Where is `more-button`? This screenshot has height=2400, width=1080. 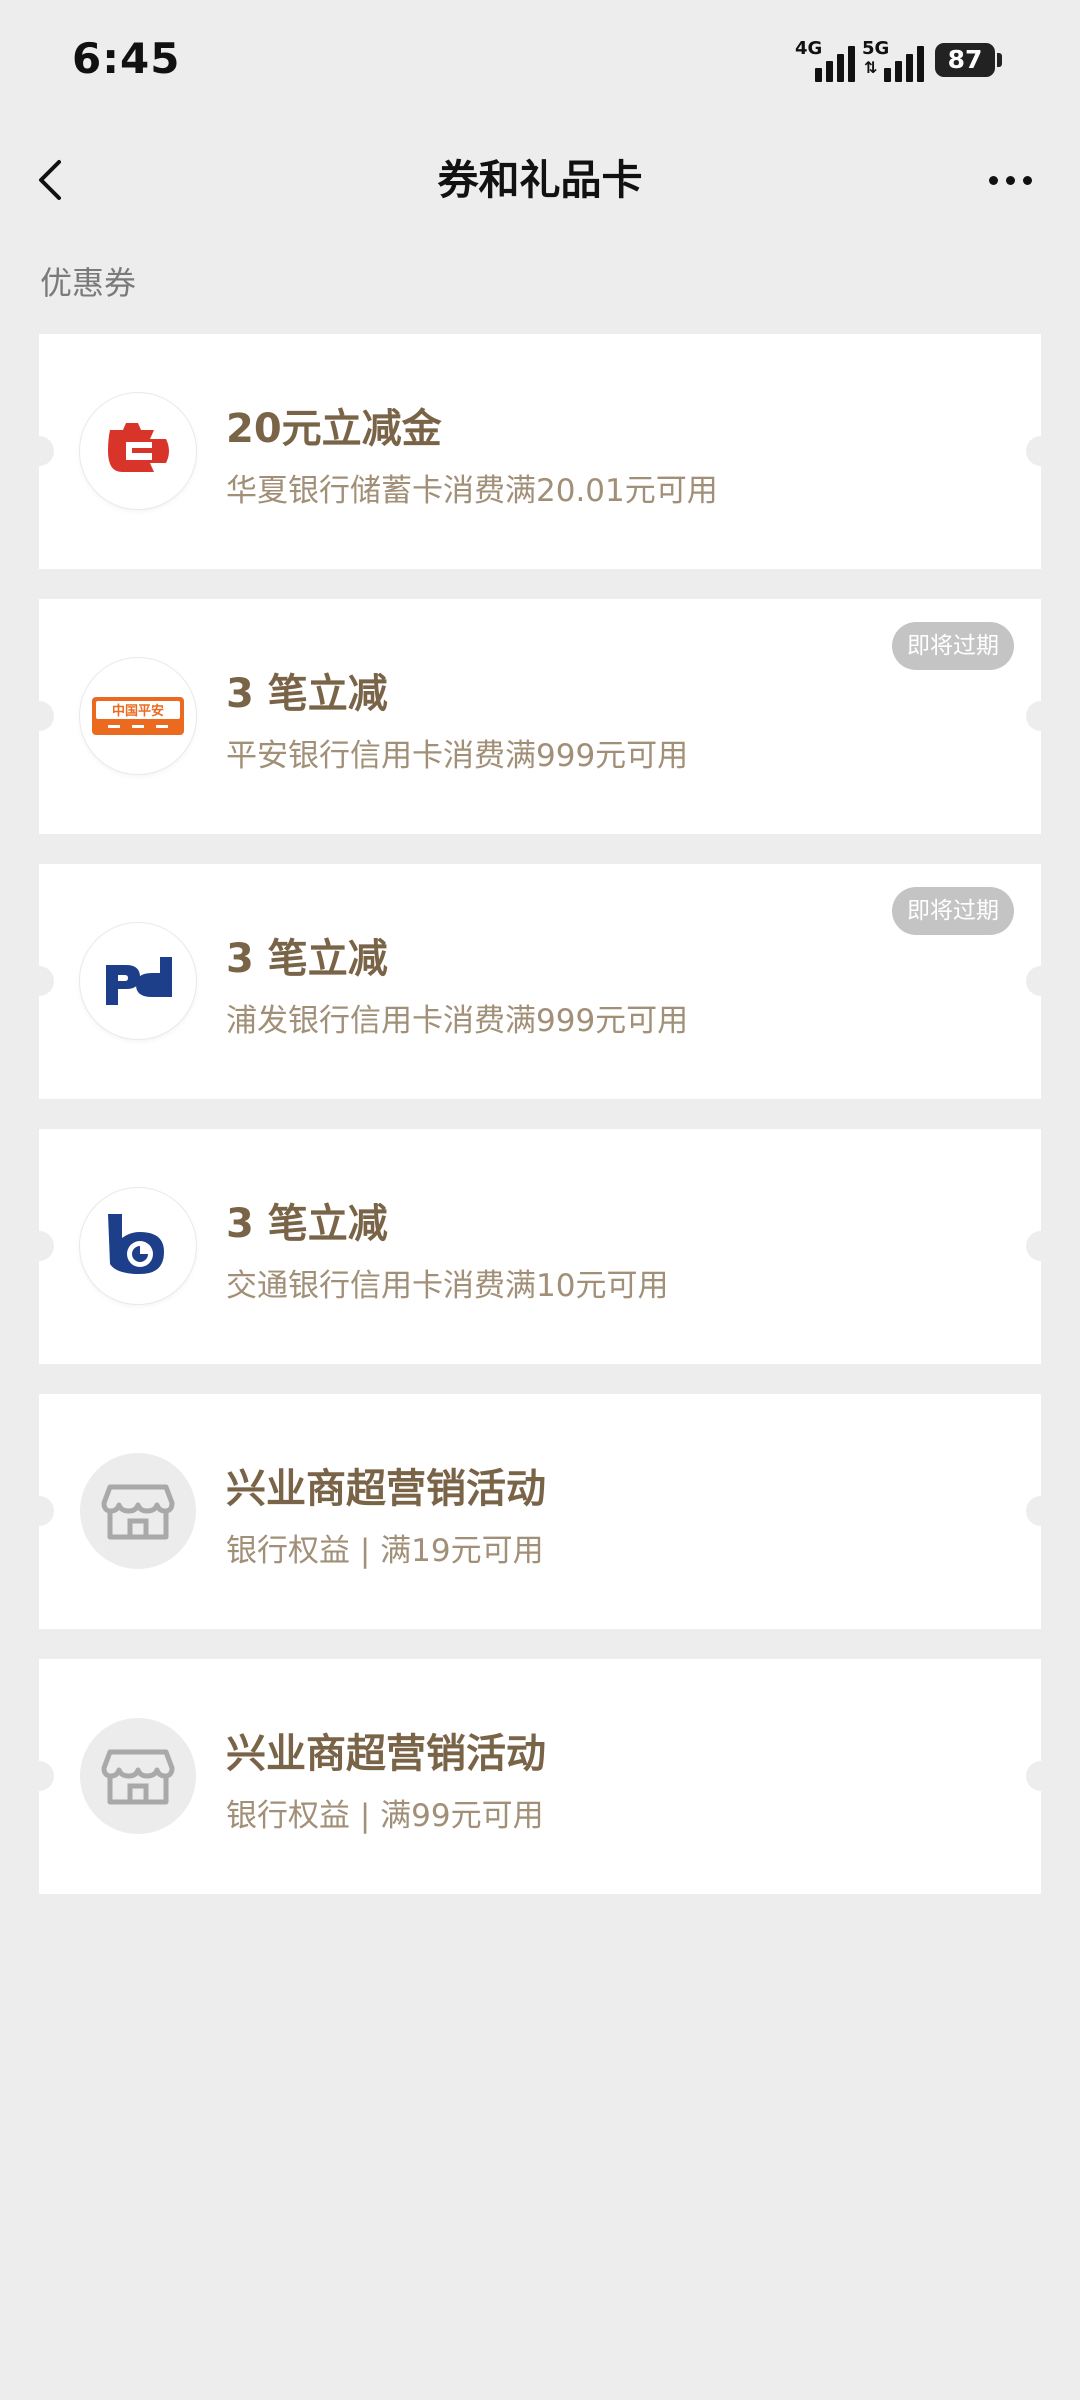
more-button is located at coordinates (1010, 180).